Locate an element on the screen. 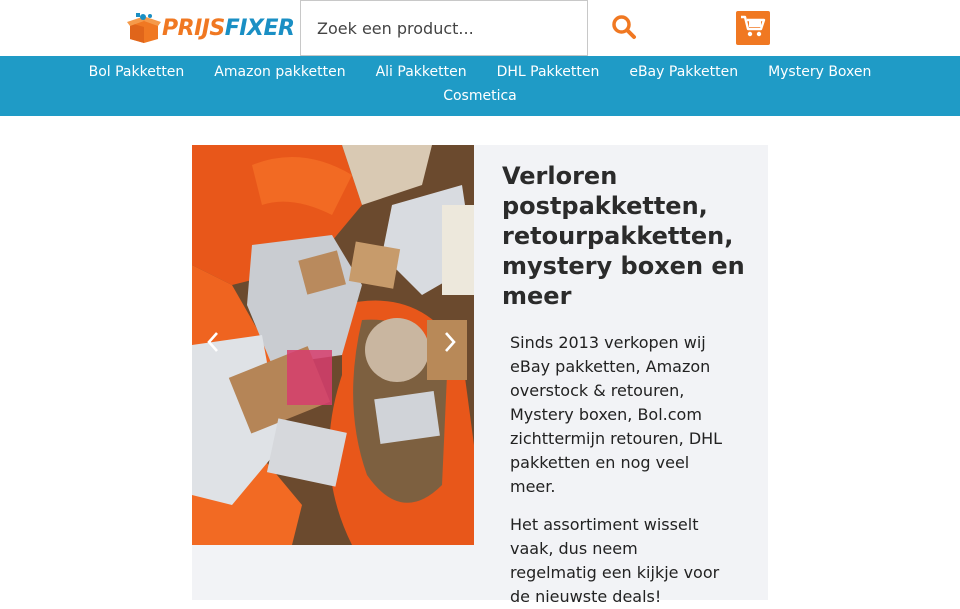 The height and width of the screenshot is (609, 960). chevron-left-icon is located at coordinates (213, 344).